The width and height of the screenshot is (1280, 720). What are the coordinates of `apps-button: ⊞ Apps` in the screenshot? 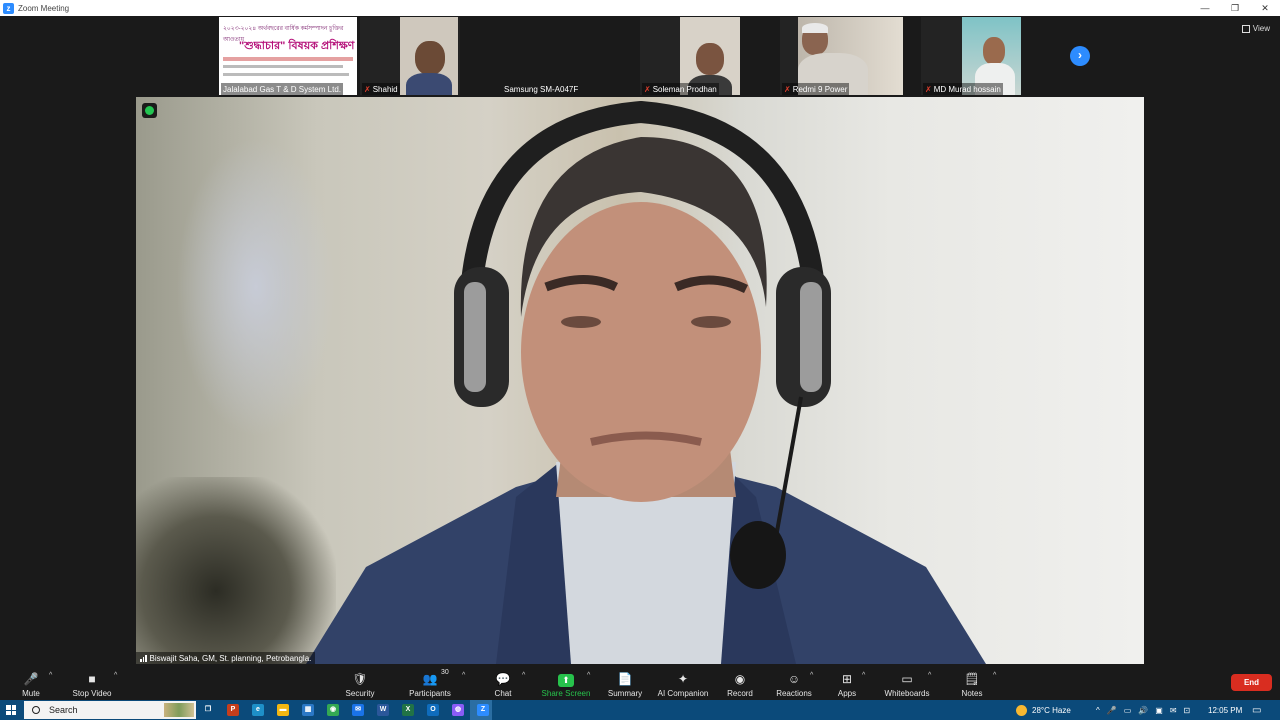 It's located at (847, 682).